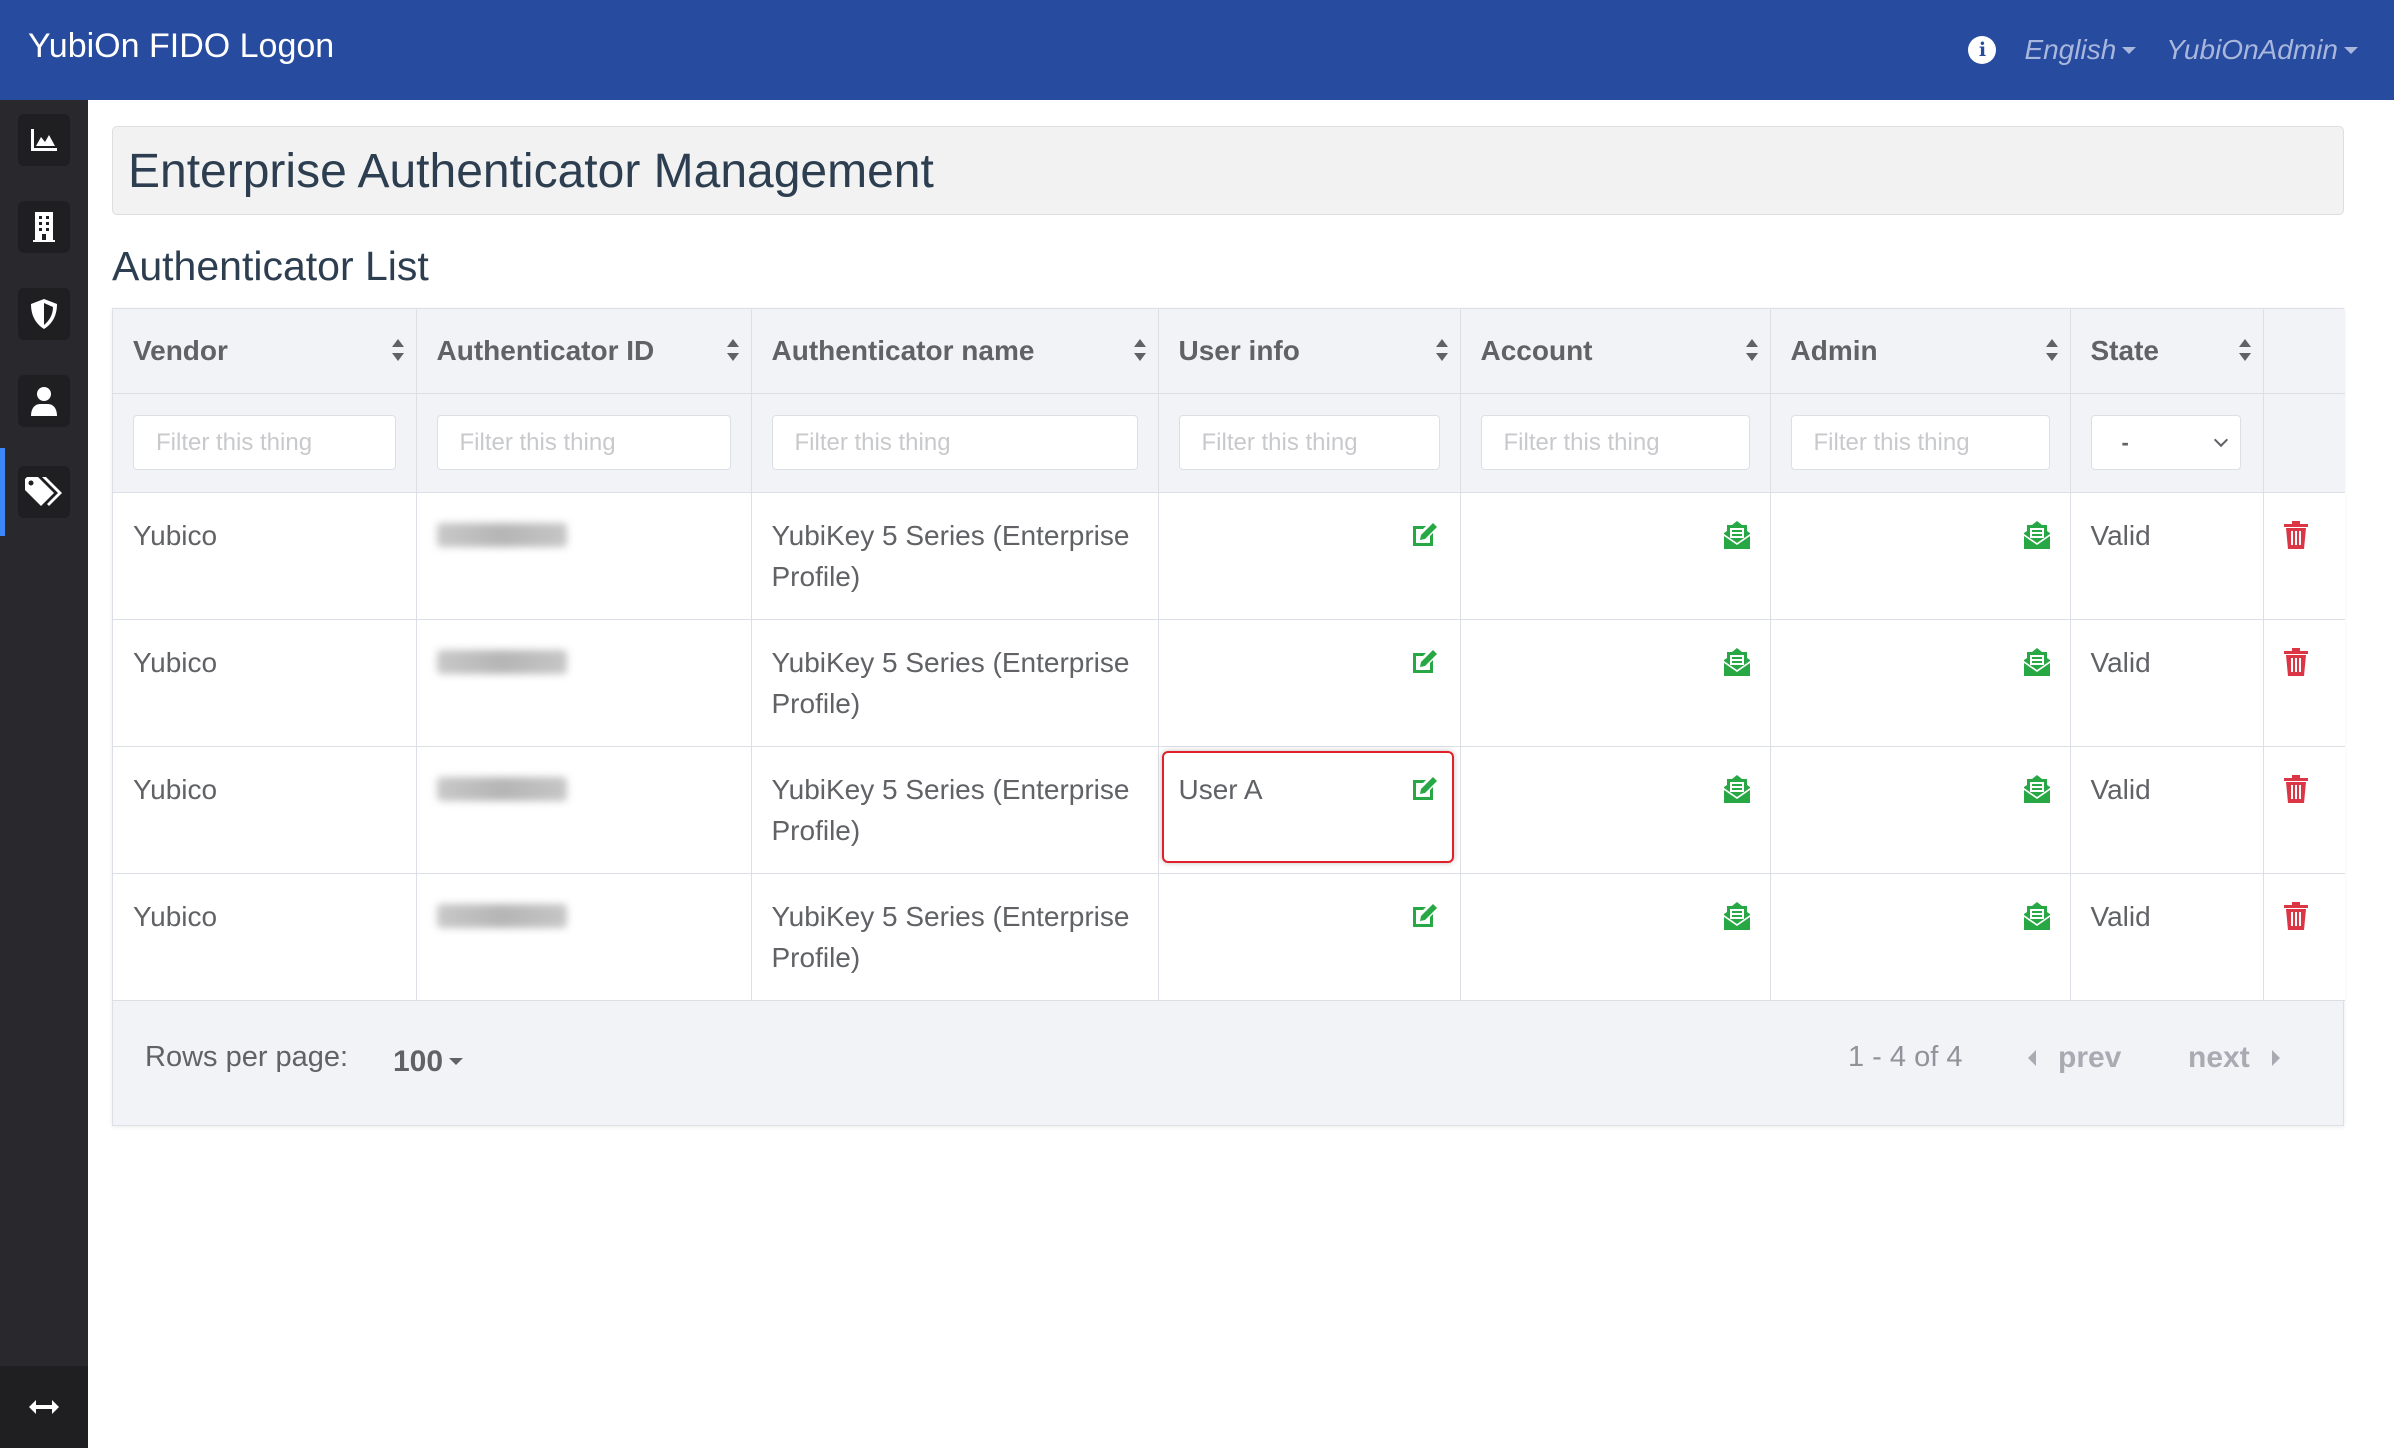 The height and width of the screenshot is (1448, 2394). Describe the element at coordinates (2167, 351) in the screenshot. I see `column-header-state: State` at that location.